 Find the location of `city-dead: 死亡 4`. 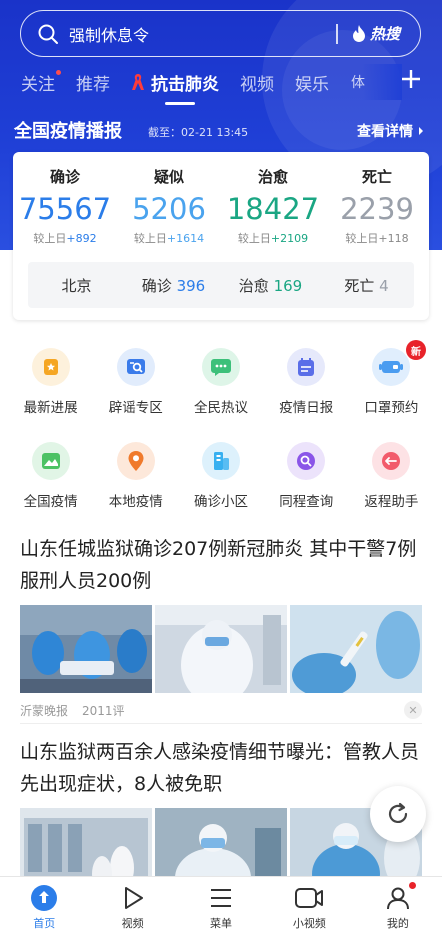

city-dead: 死亡 4 is located at coordinates (366, 285).